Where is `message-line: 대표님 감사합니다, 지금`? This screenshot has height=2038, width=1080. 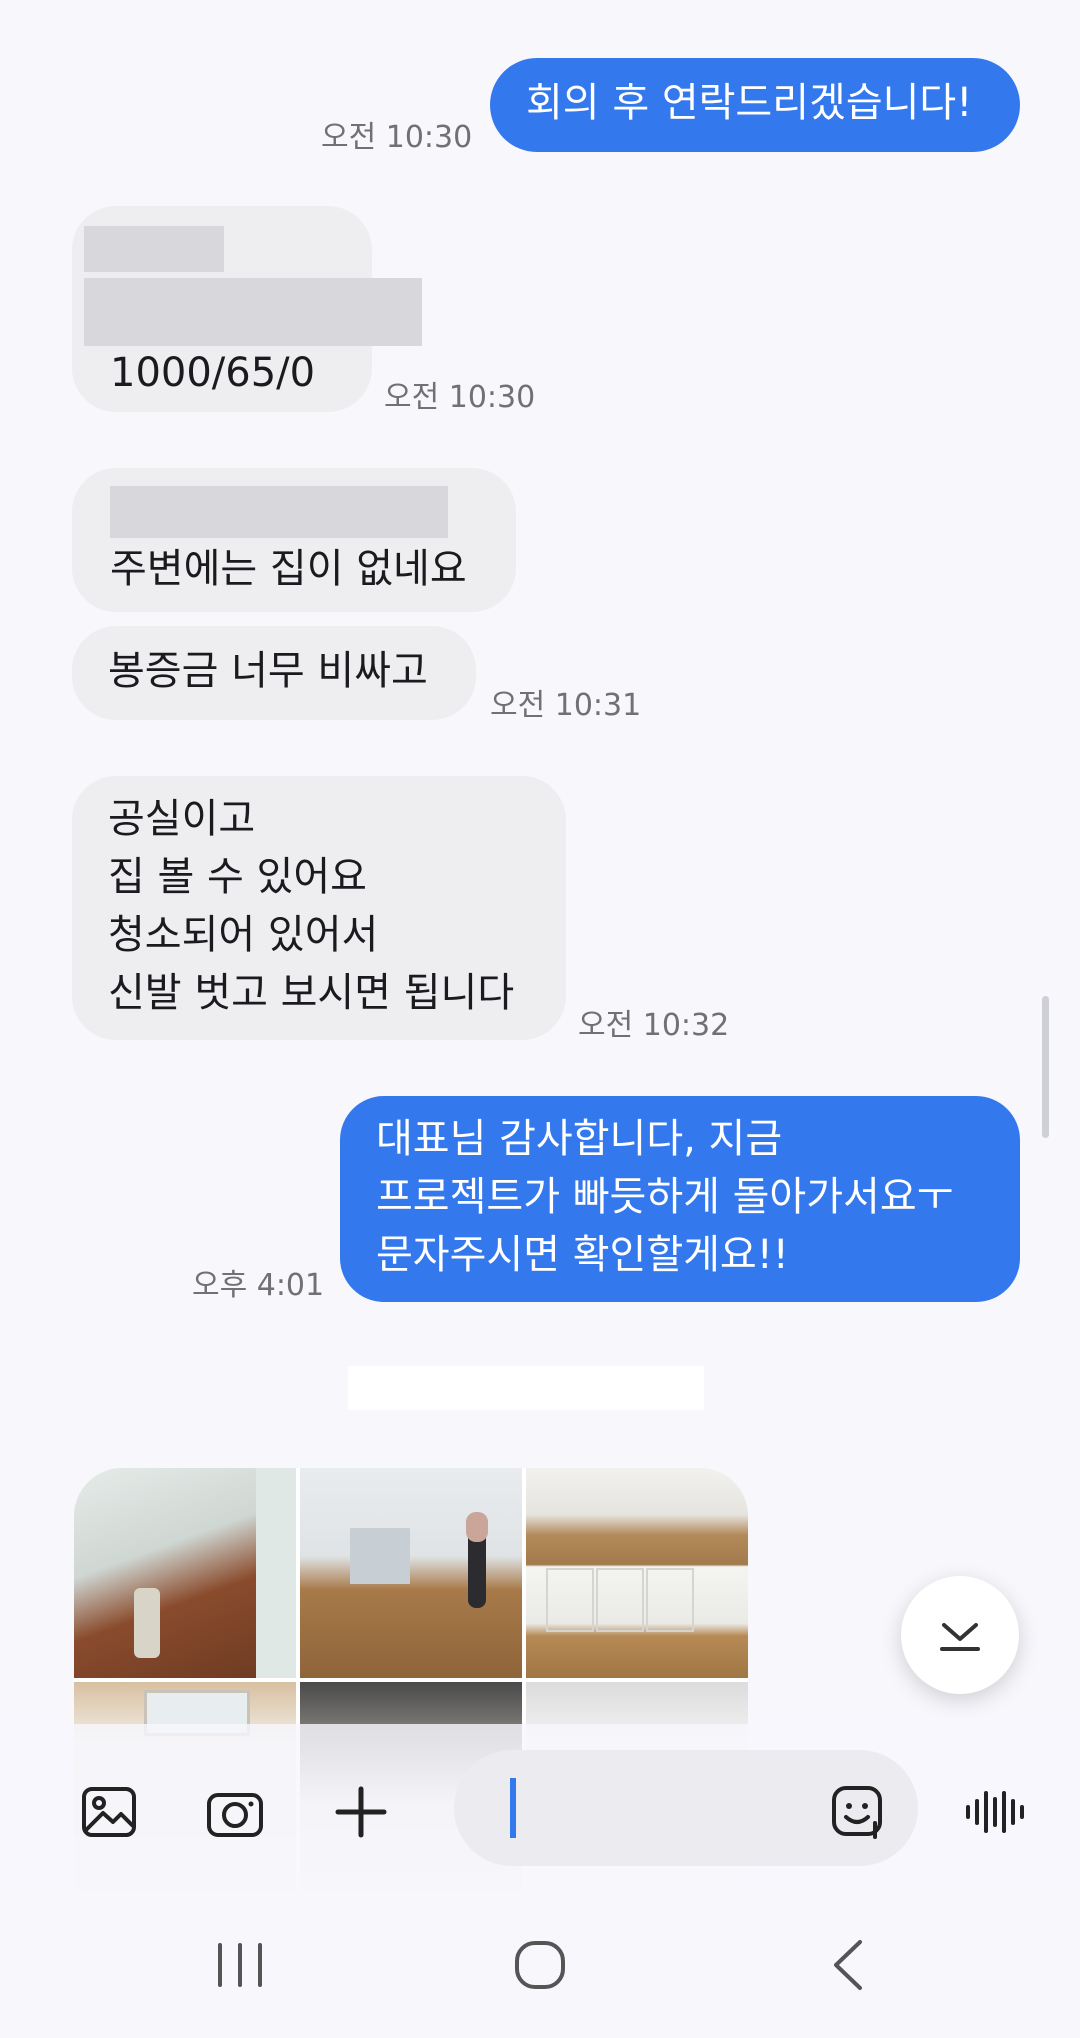
message-line: 대표님 감사합니다, 지금 is located at coordinates (579, 1139).